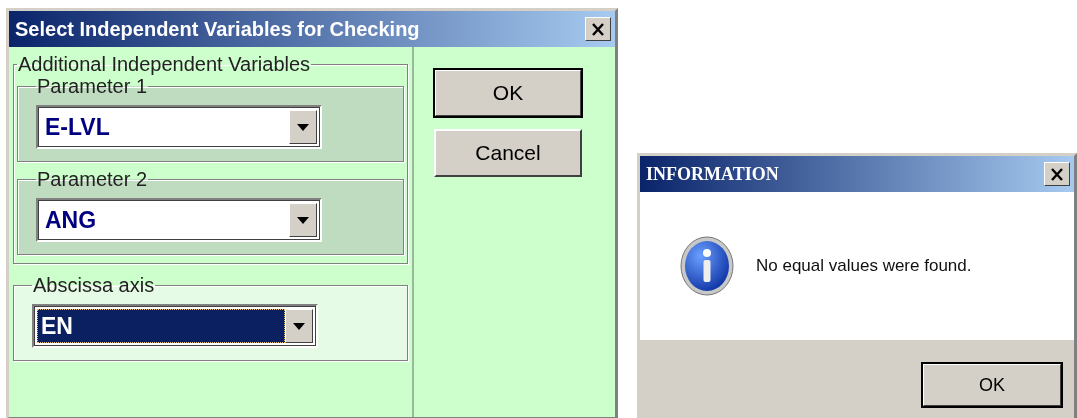 This screenshot has width=1077, height=418. I want to click on group-label: Parameter 2, so click(92, 179).